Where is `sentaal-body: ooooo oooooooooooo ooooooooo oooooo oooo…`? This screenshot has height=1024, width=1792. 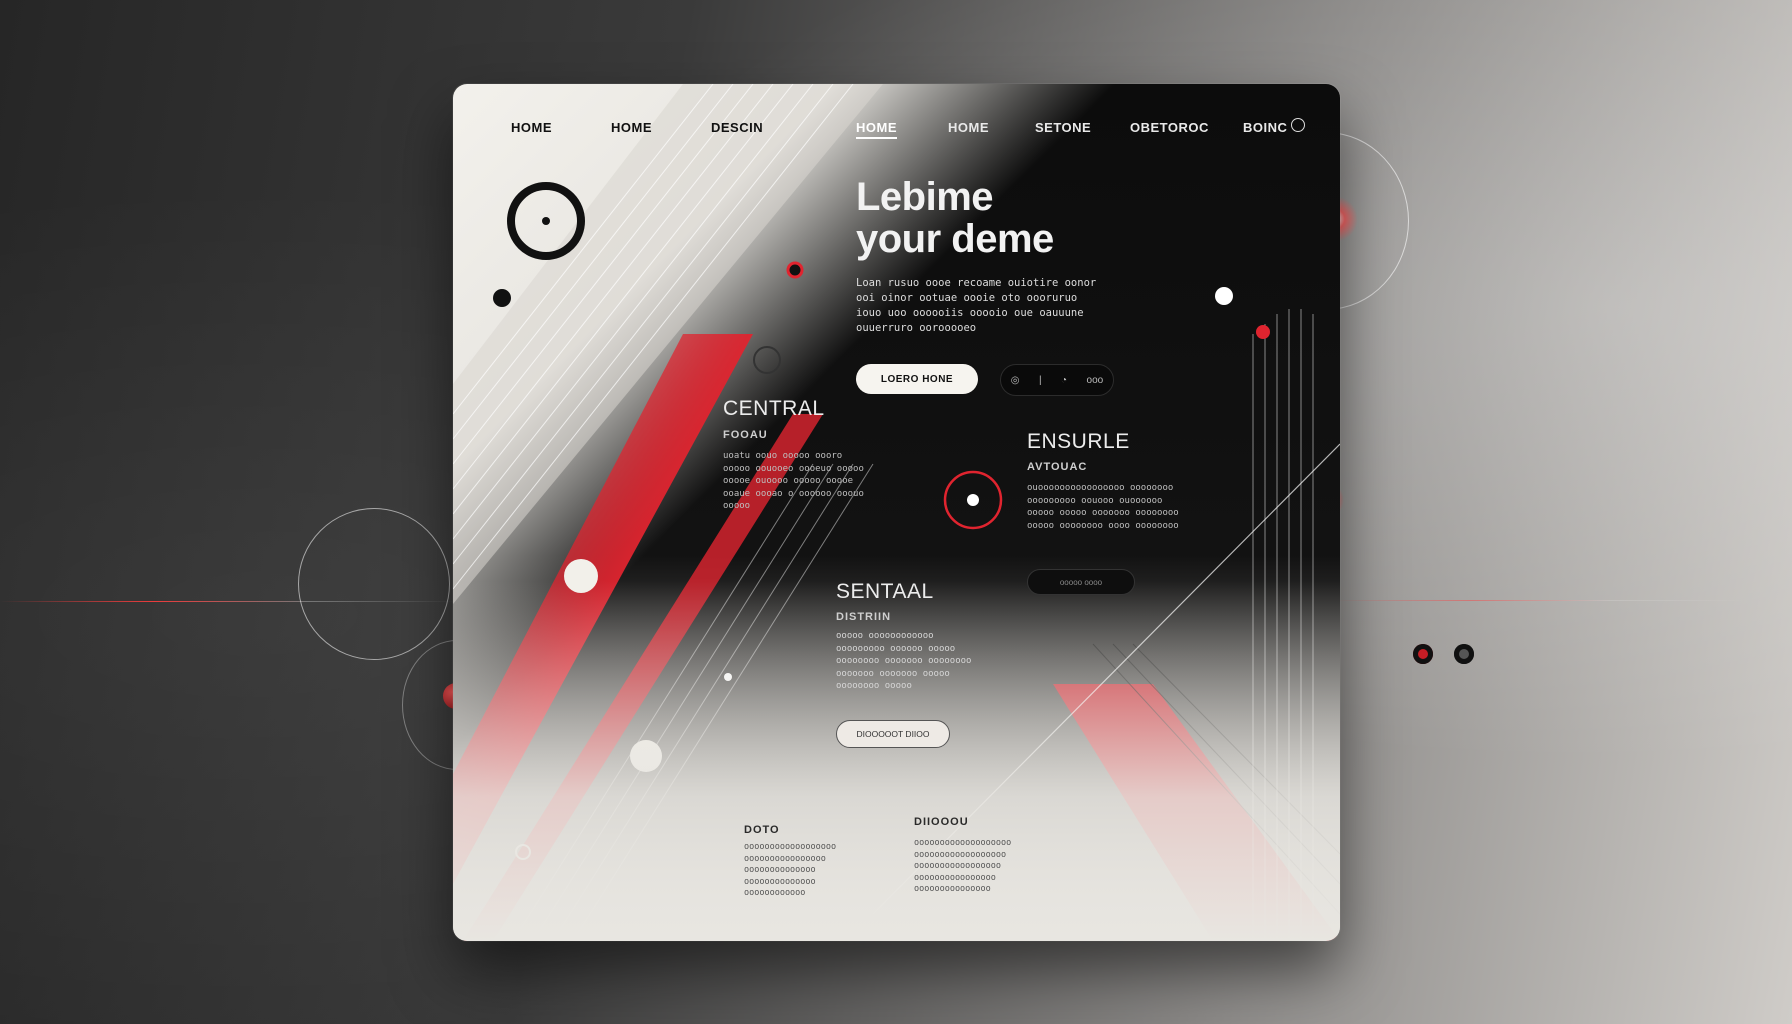 sentaal-body: ooooo oooooooooooo ooooooooo oooooo oooo… is located at coordinates (904, 661).